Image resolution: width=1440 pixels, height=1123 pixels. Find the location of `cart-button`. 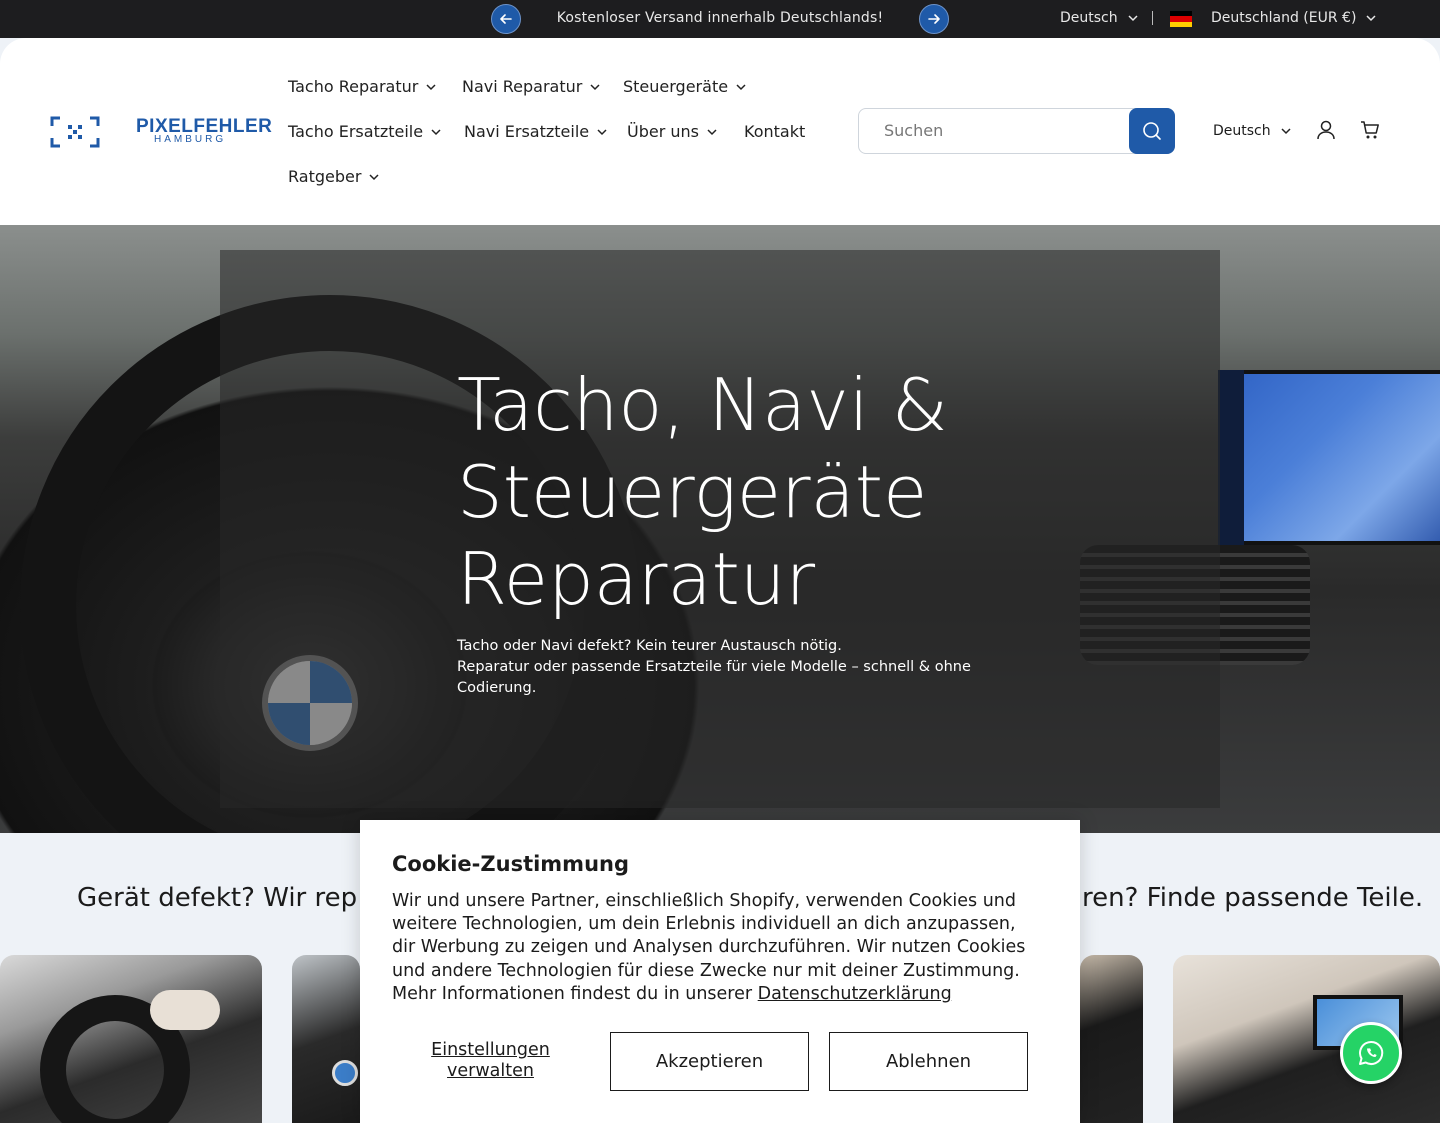

cart-button is located at coordinates (1370, 130).